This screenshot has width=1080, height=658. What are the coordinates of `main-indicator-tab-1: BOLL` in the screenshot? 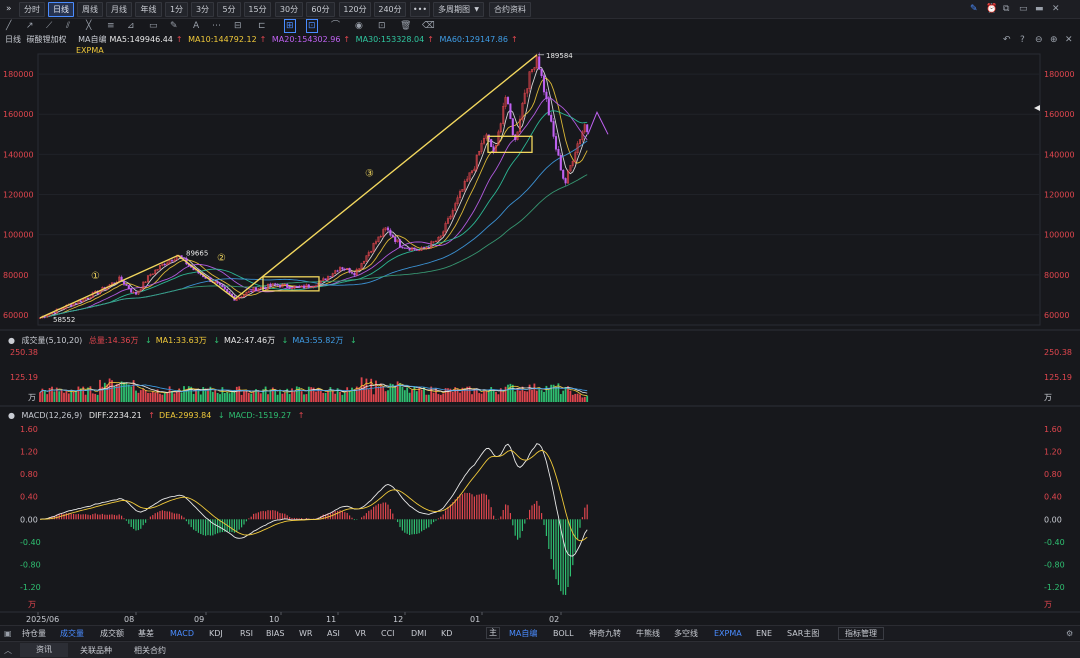 It's located at (563, 633).